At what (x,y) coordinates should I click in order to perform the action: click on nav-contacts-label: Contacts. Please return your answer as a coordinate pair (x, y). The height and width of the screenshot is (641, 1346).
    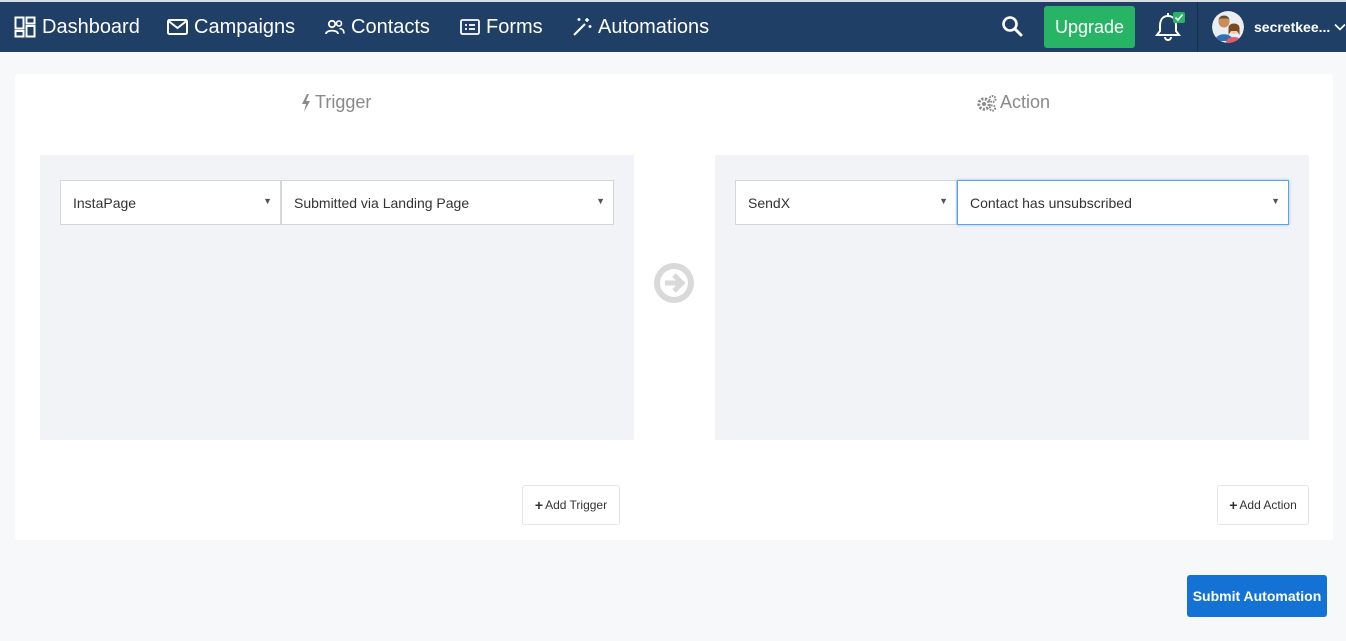
    Looking at the image, I should click on (390, 26).